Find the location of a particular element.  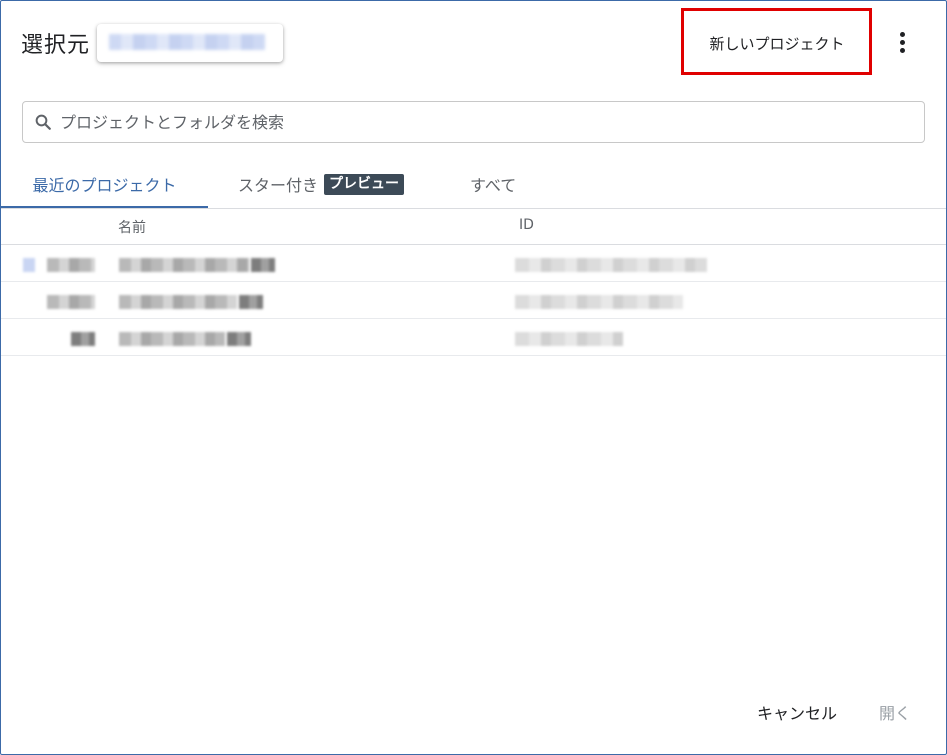

tab-all-label: すべて is located at coordinates (493, 185).